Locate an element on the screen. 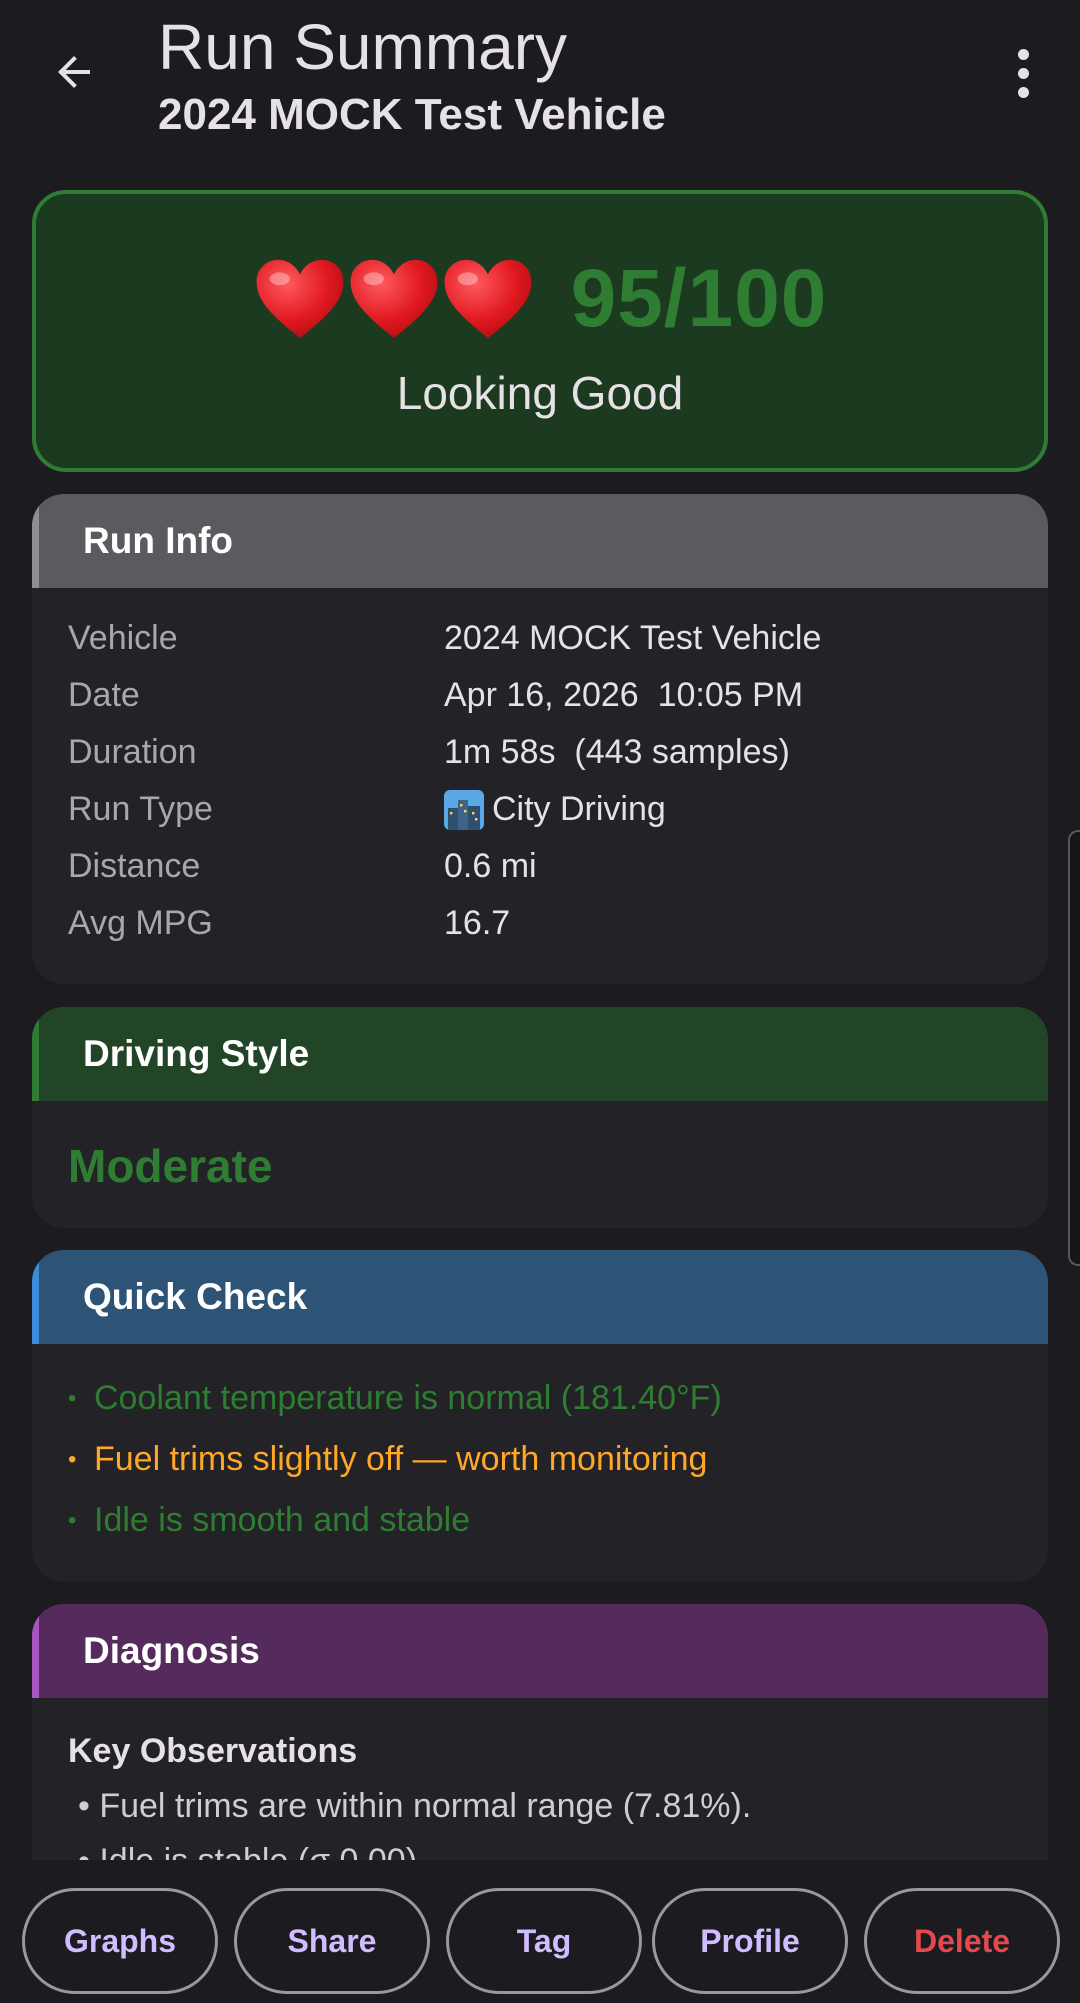  info-row-distance: Distance 0.6 mi is located at coordinates (540, 866).